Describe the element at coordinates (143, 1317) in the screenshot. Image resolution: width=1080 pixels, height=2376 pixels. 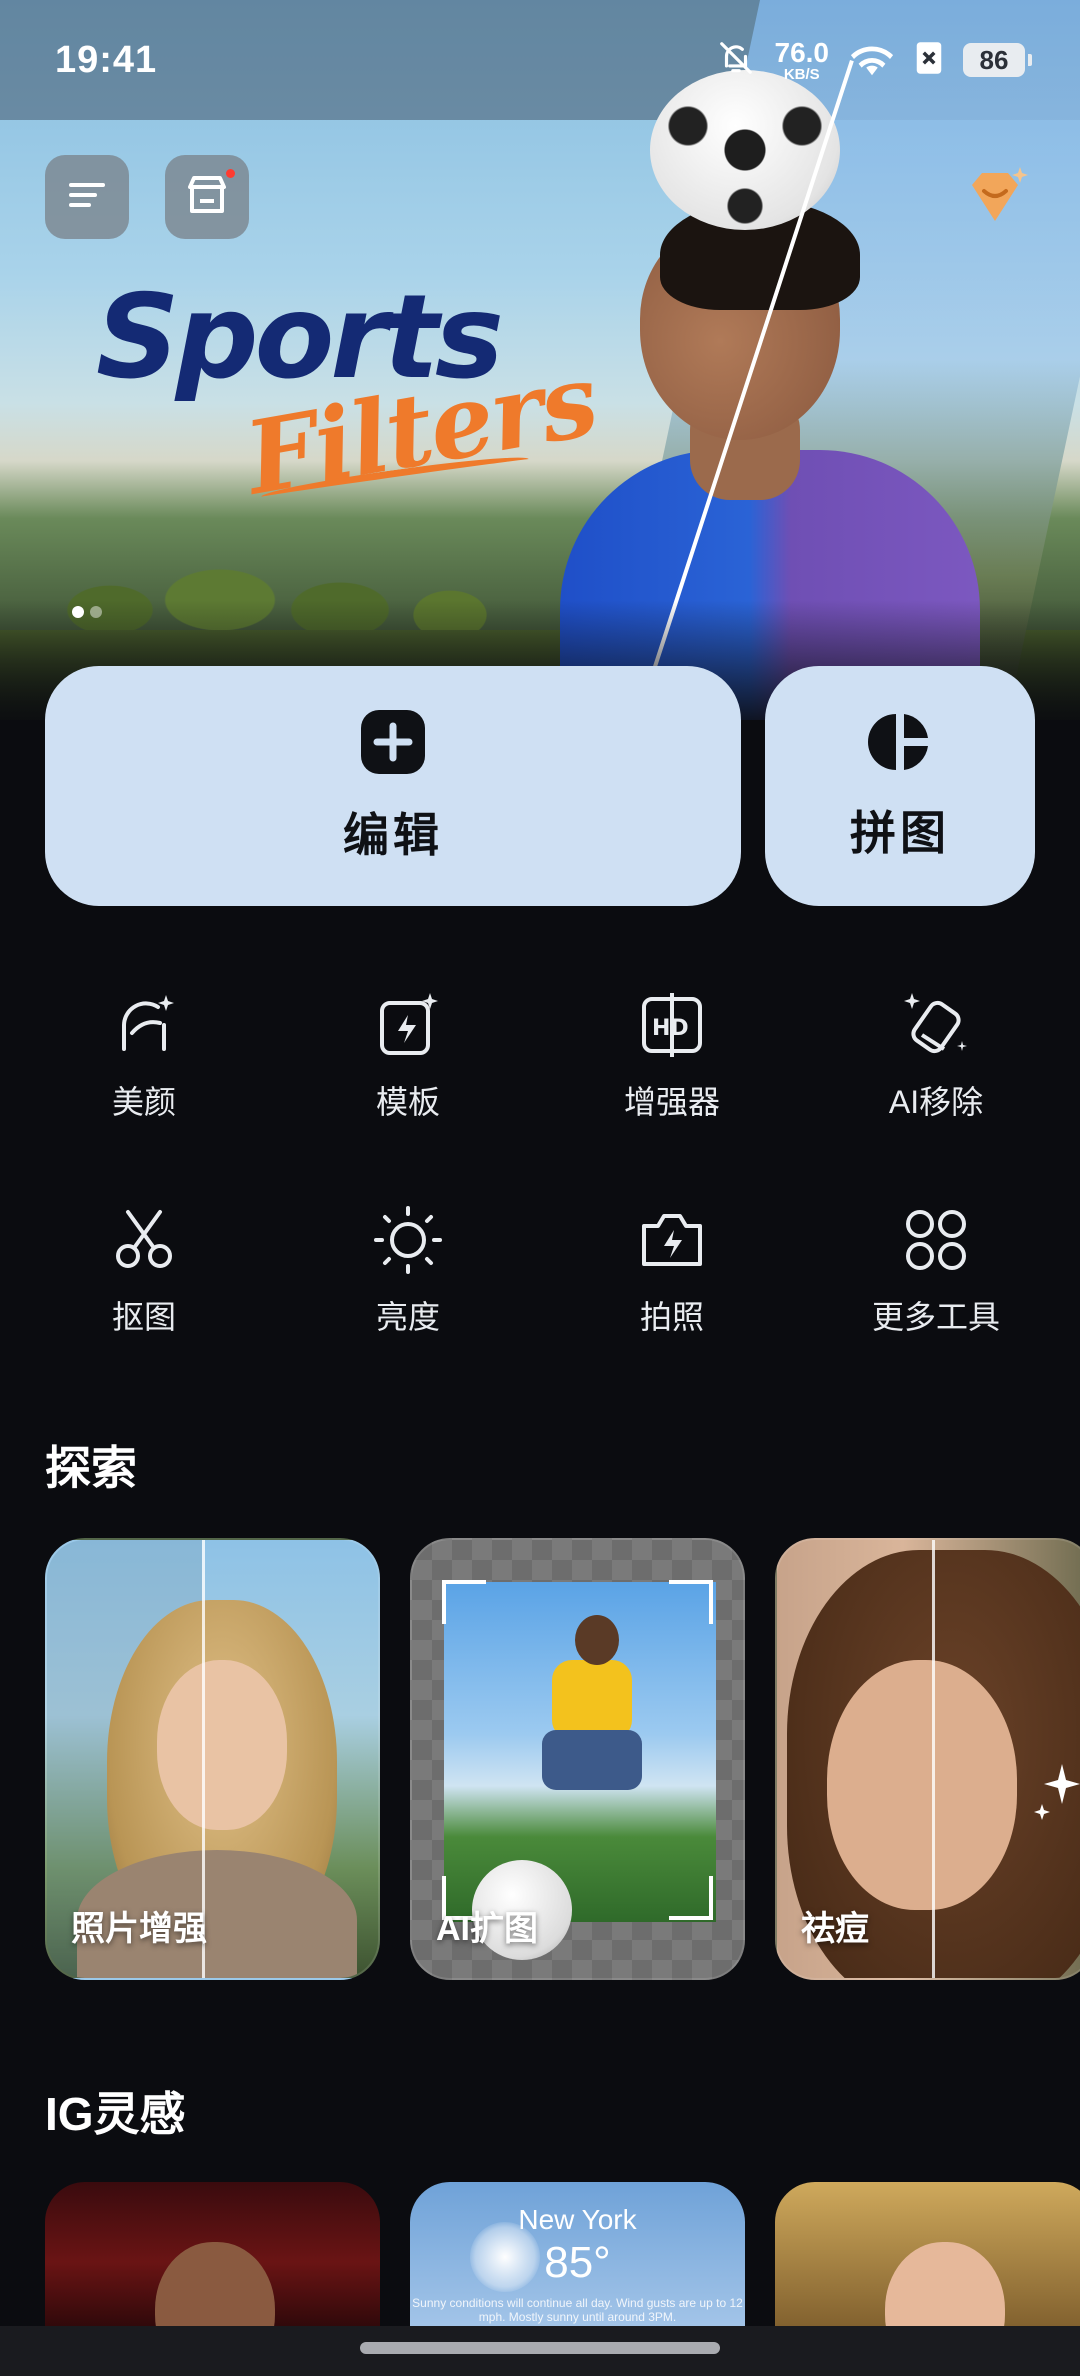
I see `tool-label: 抠图` at that location.